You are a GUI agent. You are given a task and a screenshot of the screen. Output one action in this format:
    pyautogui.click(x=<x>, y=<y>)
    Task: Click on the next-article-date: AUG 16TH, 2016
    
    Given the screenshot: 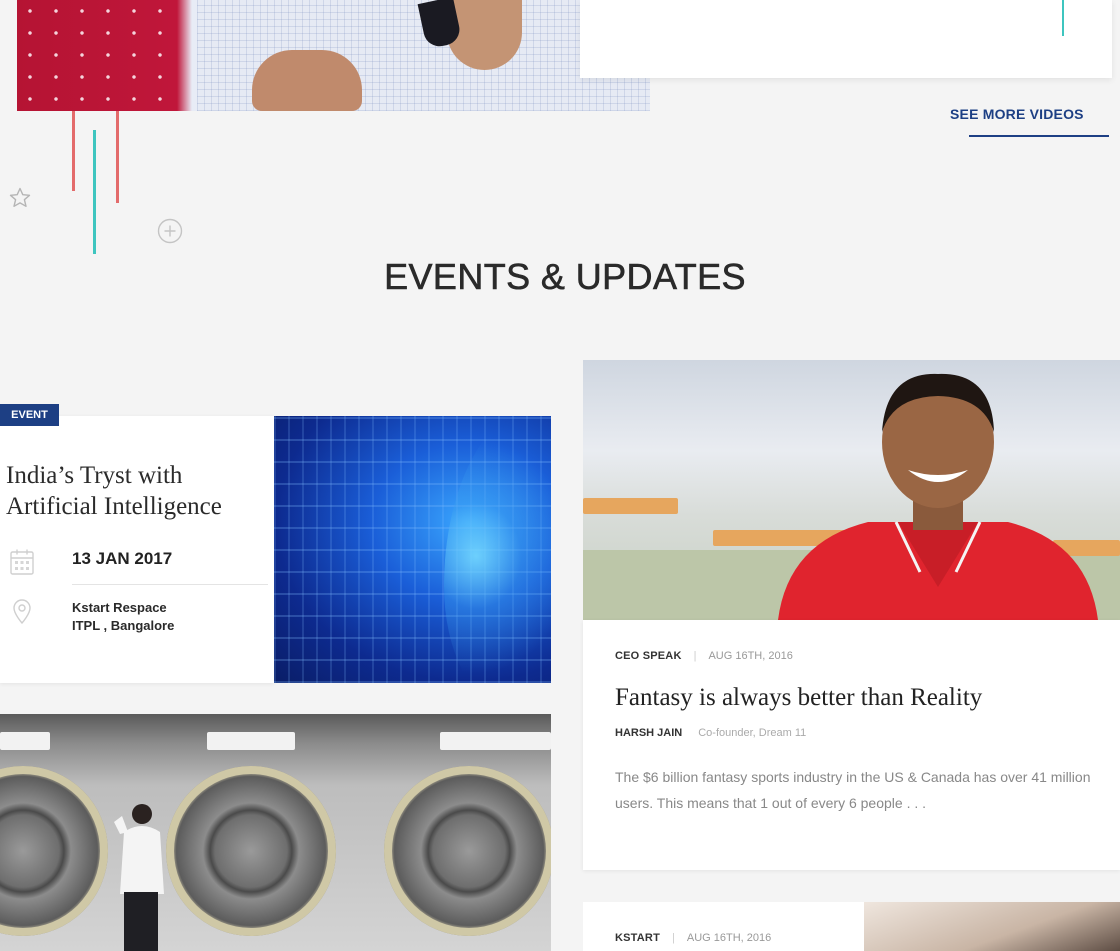 What is the action you would take?
    pyautogui.click(x=729, y=938)
    